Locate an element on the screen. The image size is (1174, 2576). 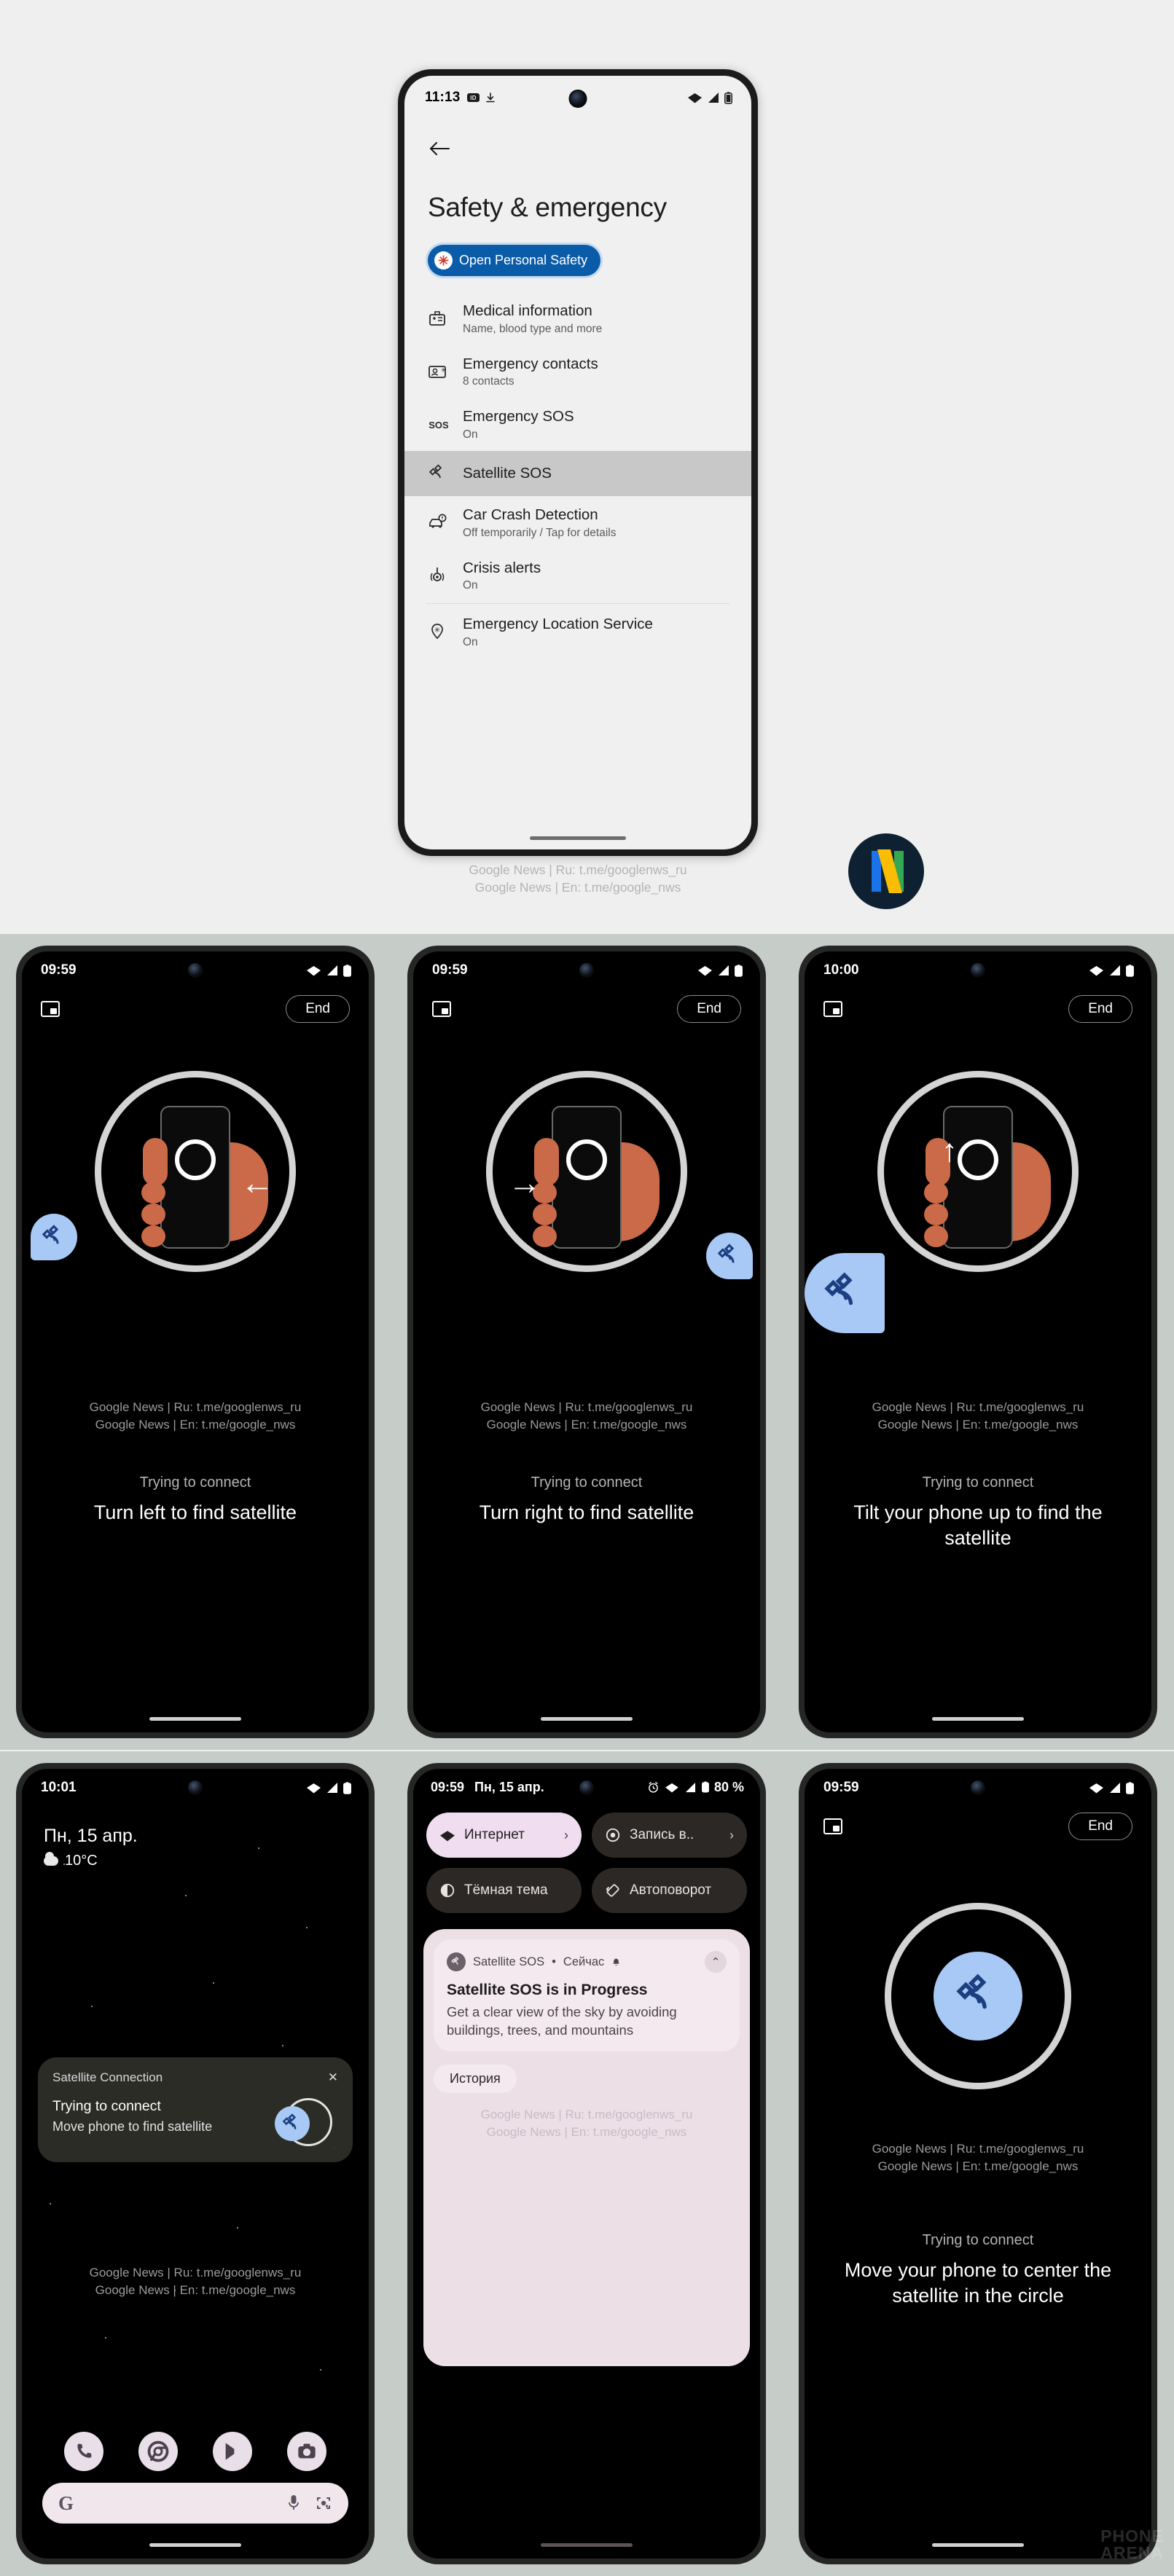
chrome-icon is located at coordinates (158, 2451).